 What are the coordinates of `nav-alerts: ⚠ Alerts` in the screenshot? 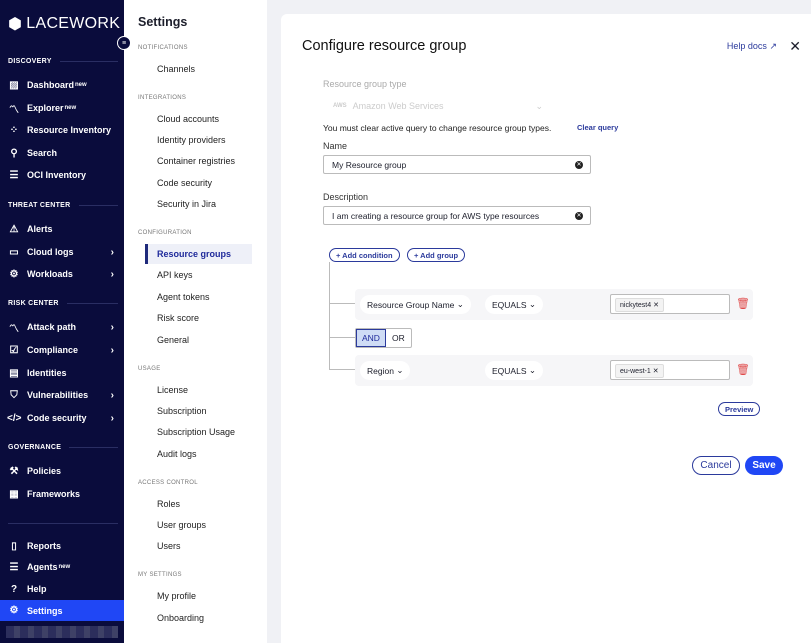 It's located at (62, 229).